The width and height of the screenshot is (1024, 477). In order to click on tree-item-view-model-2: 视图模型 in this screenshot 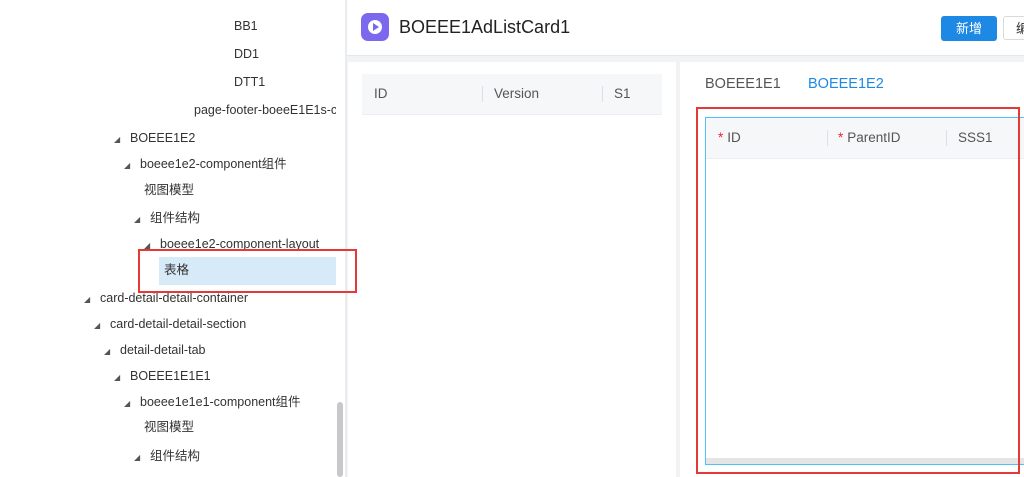, I will do `click(169, 427)`.